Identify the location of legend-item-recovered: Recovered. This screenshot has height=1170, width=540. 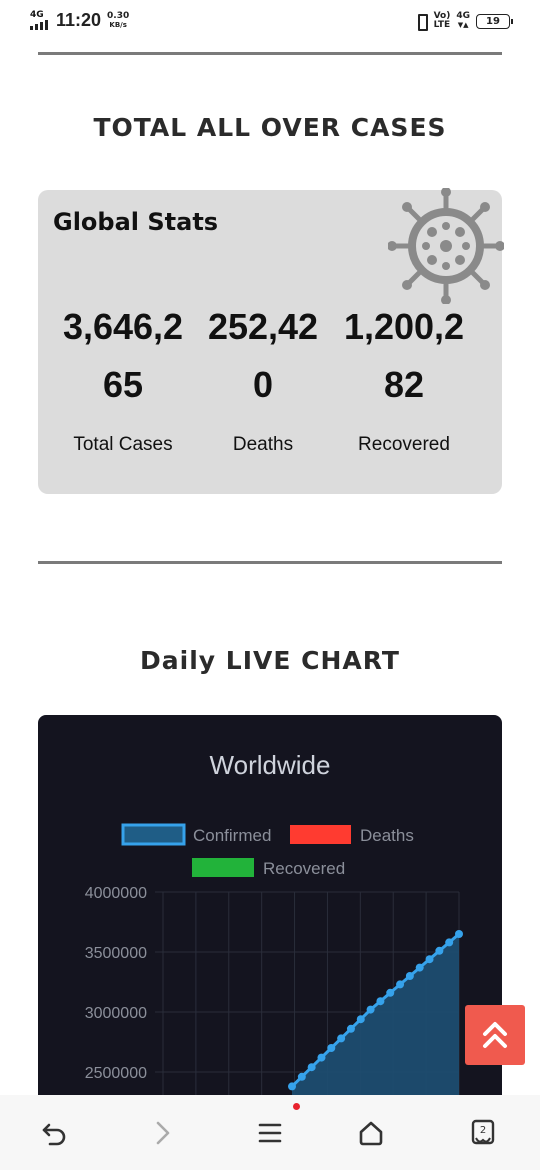
(268, 868).